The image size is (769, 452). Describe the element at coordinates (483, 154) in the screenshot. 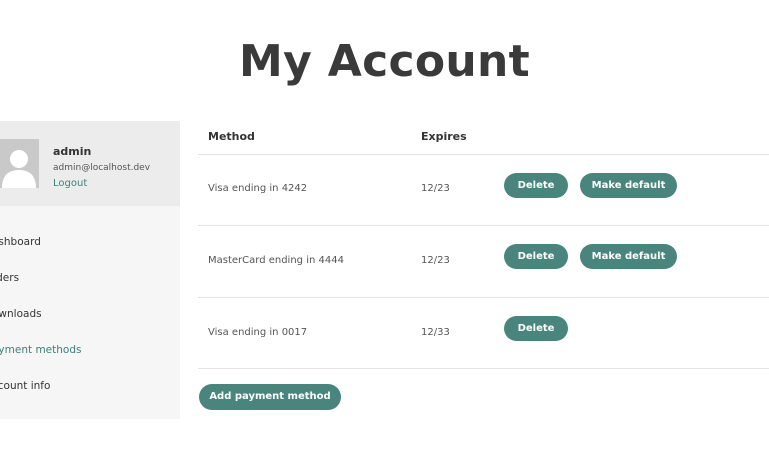

I see `header-divider` at that location.